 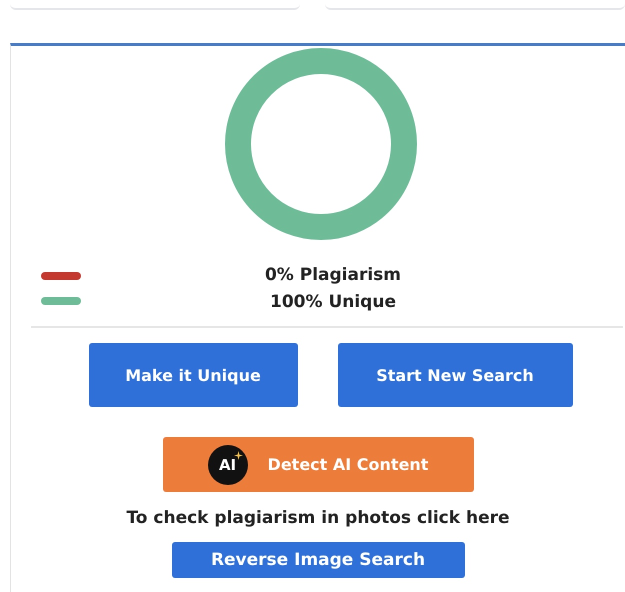 I want to click on photo-hint-text: To check plagiarism in photos click here, so click(x=318, y=518).